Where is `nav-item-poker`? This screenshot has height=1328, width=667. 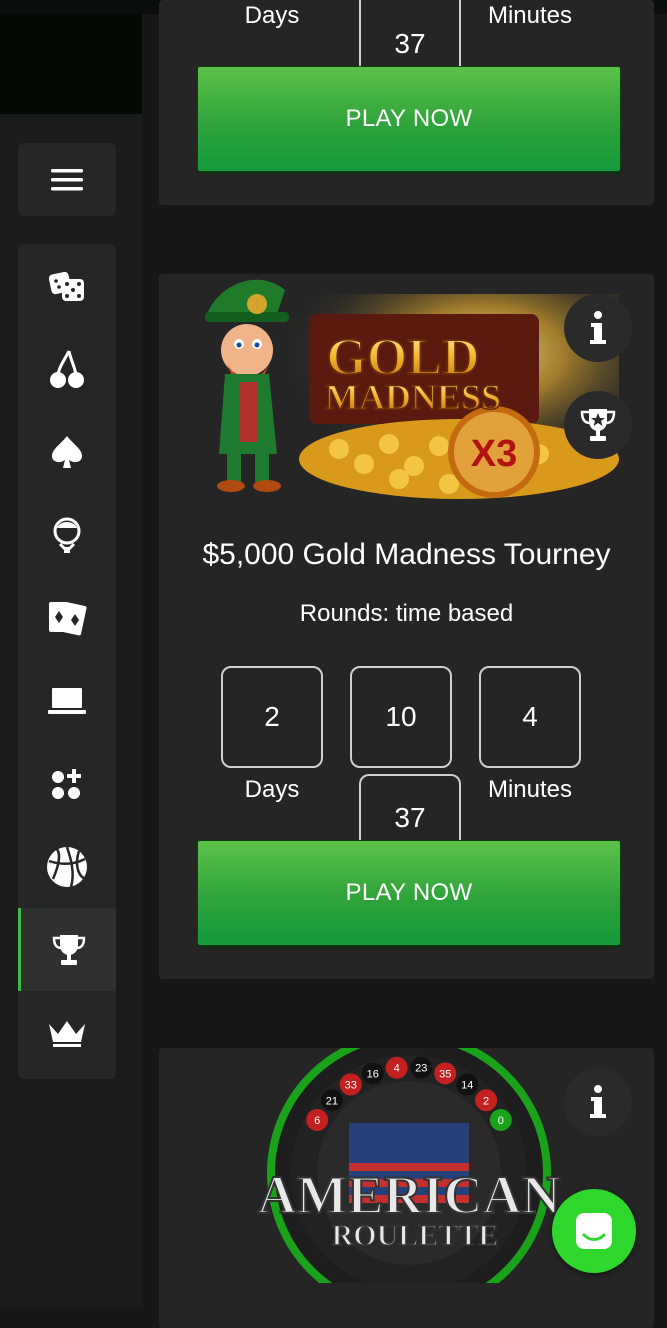
nav-item-poker is located at coordinates (67, 451).